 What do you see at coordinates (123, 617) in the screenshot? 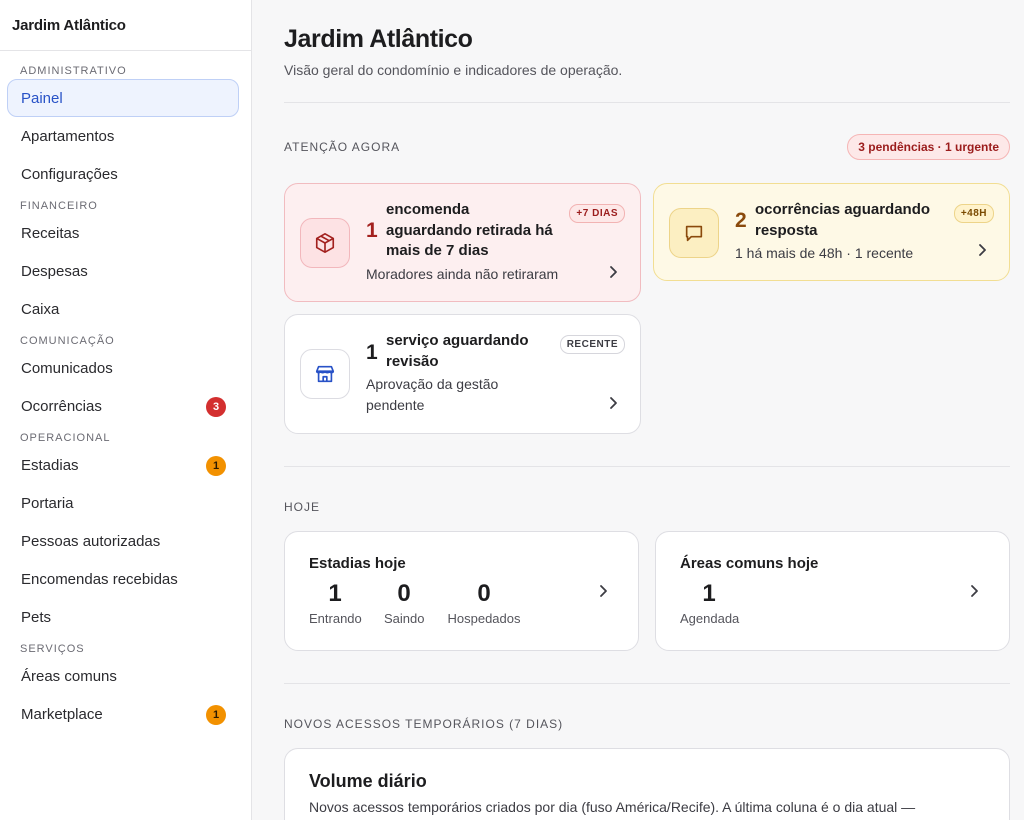
I see `sidebar-item-pets: Pets` at bounding box center [123, 617].